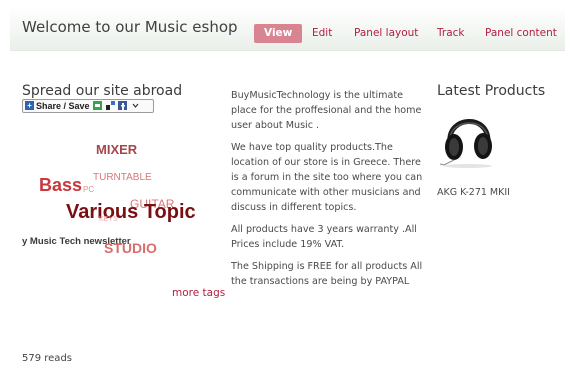  Describe the element at coordinates (60, 185) in the screenshot. I see `tag-bass: Bass` at that location.